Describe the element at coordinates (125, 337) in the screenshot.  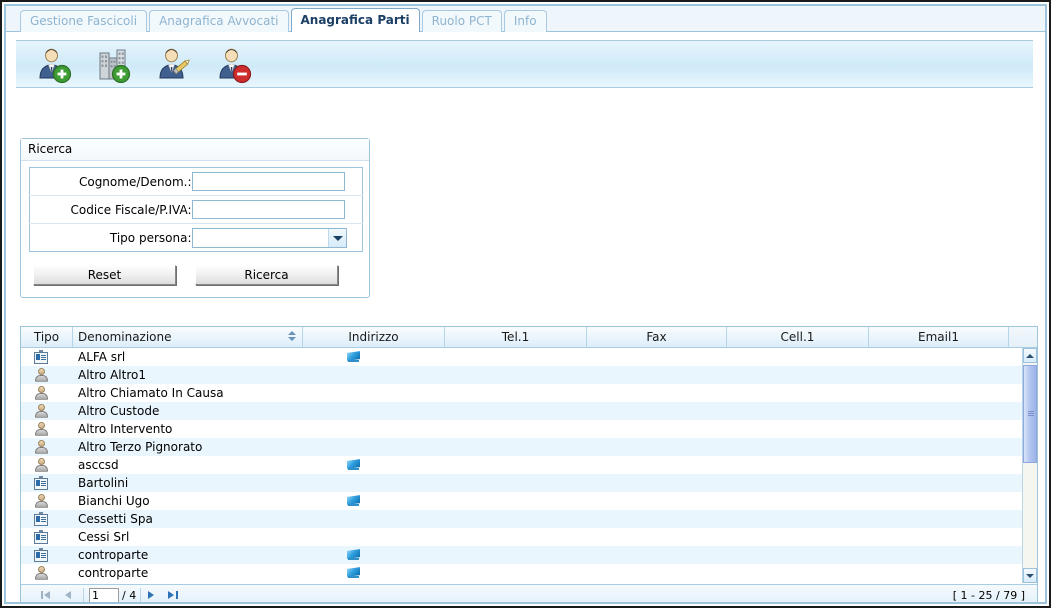
I see `grid-header-label: Denominazione` at that location.